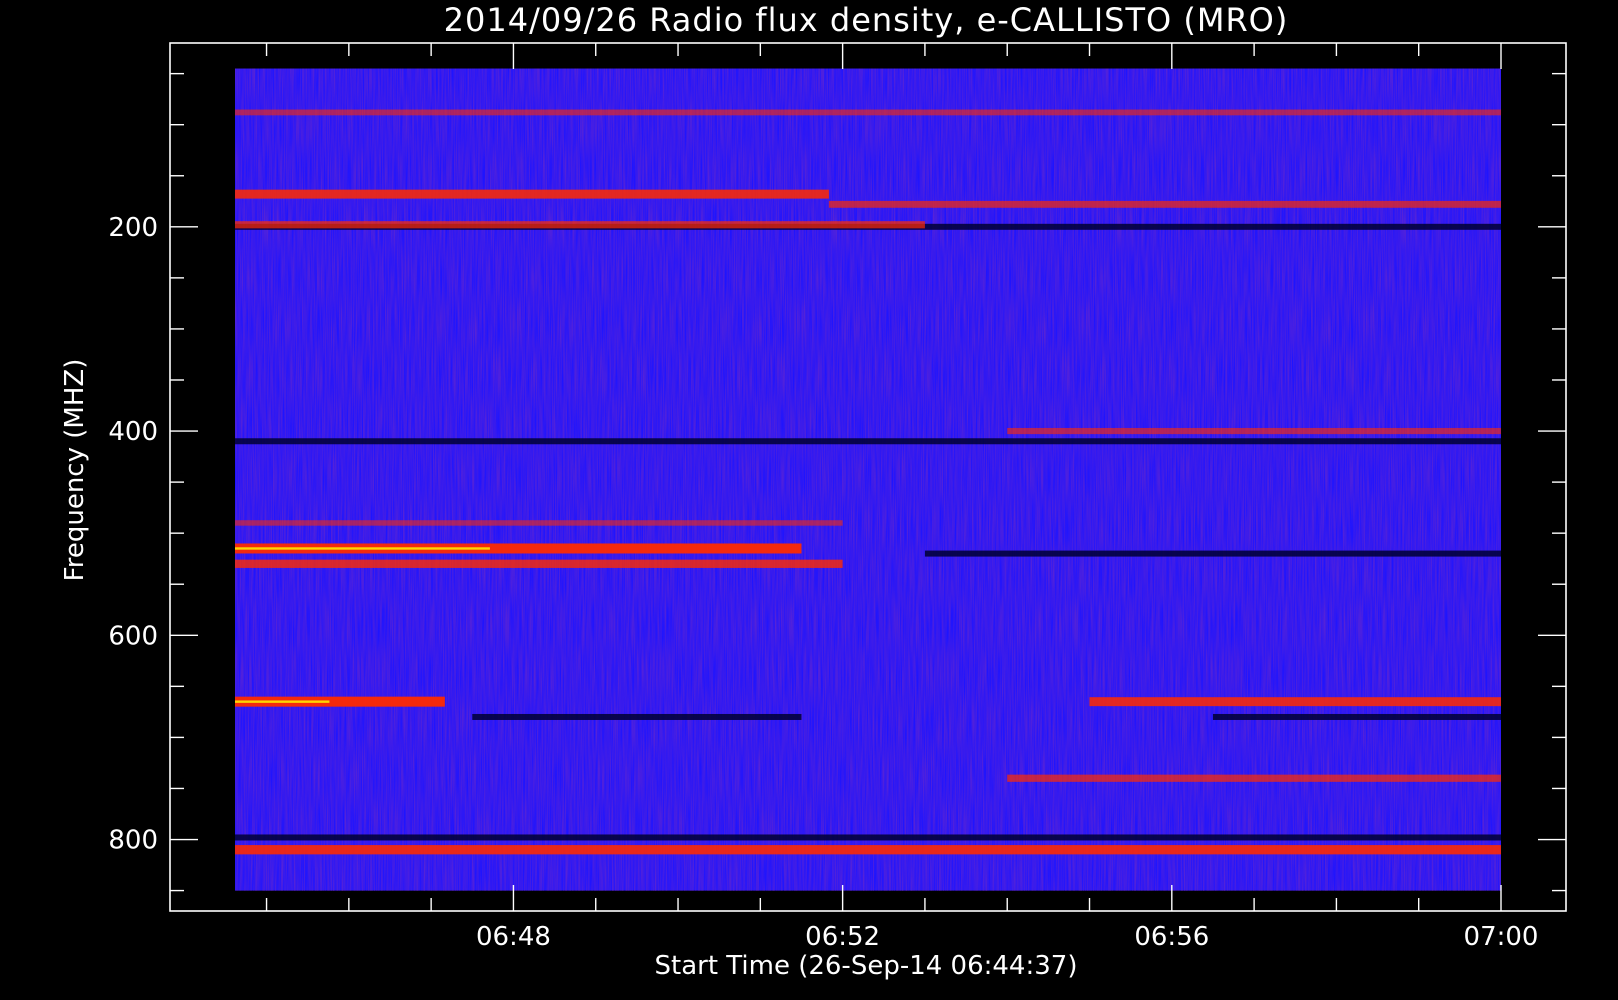  I want to click on y-tick-labels: 200 400 600 800, so click(133, 534).